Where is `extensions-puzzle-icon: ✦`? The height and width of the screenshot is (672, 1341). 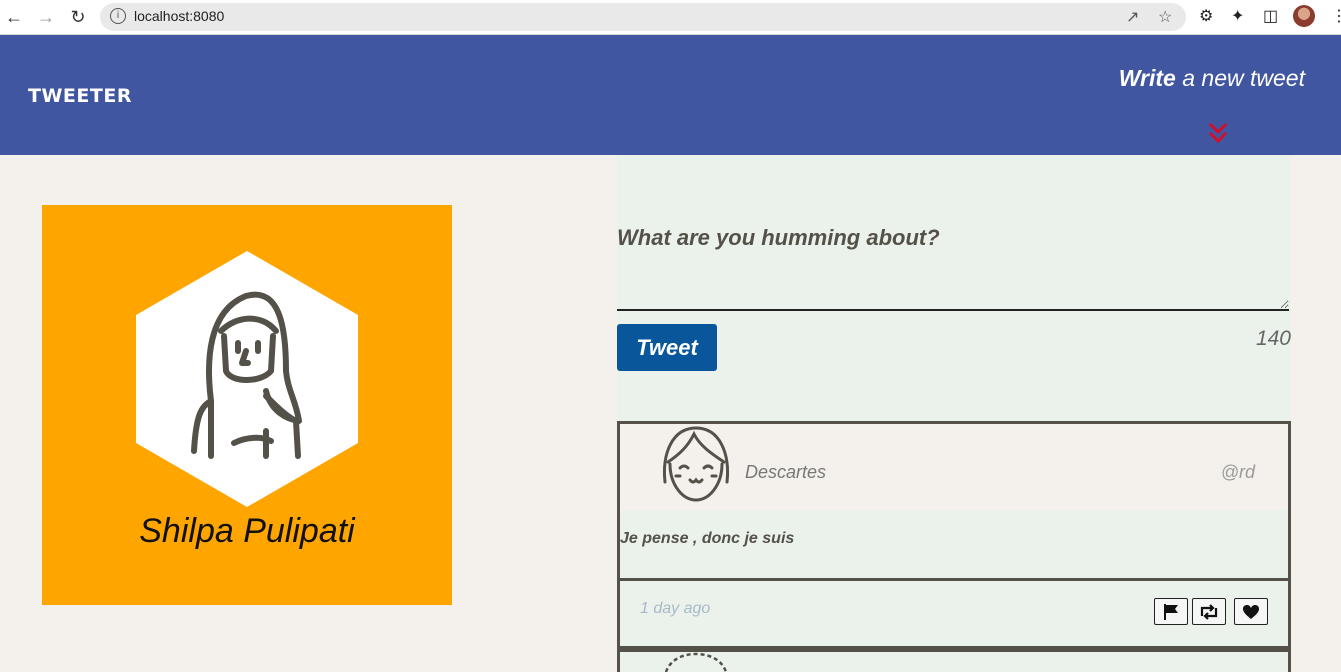
extensions-puzzle-icon: ✦ is located at coordinates (1237, 16).